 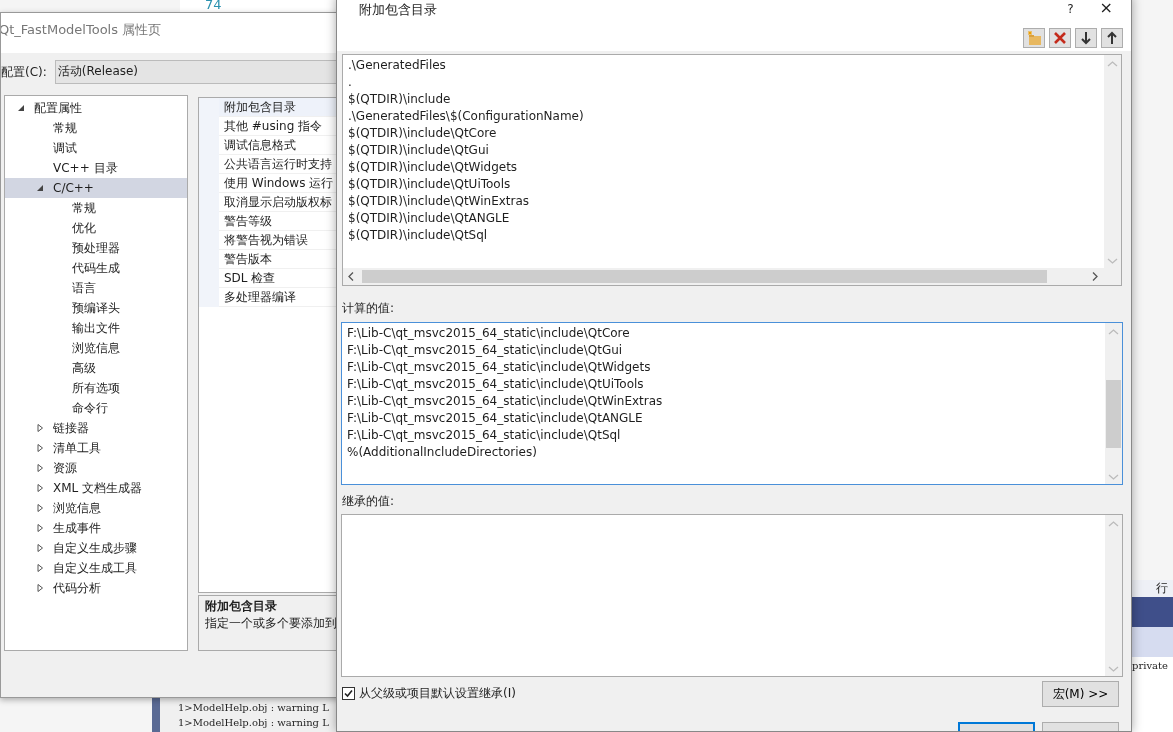 I want to click on tree-item: 调试, so click(x=96, y=148).